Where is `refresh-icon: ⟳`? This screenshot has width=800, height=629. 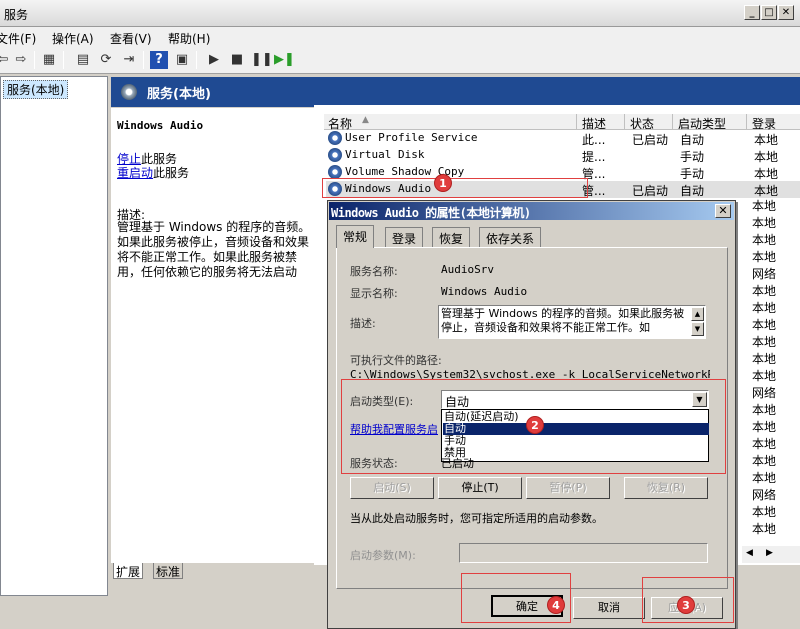
refresh-icon: ⟳ is located at coordinates (106, 60).